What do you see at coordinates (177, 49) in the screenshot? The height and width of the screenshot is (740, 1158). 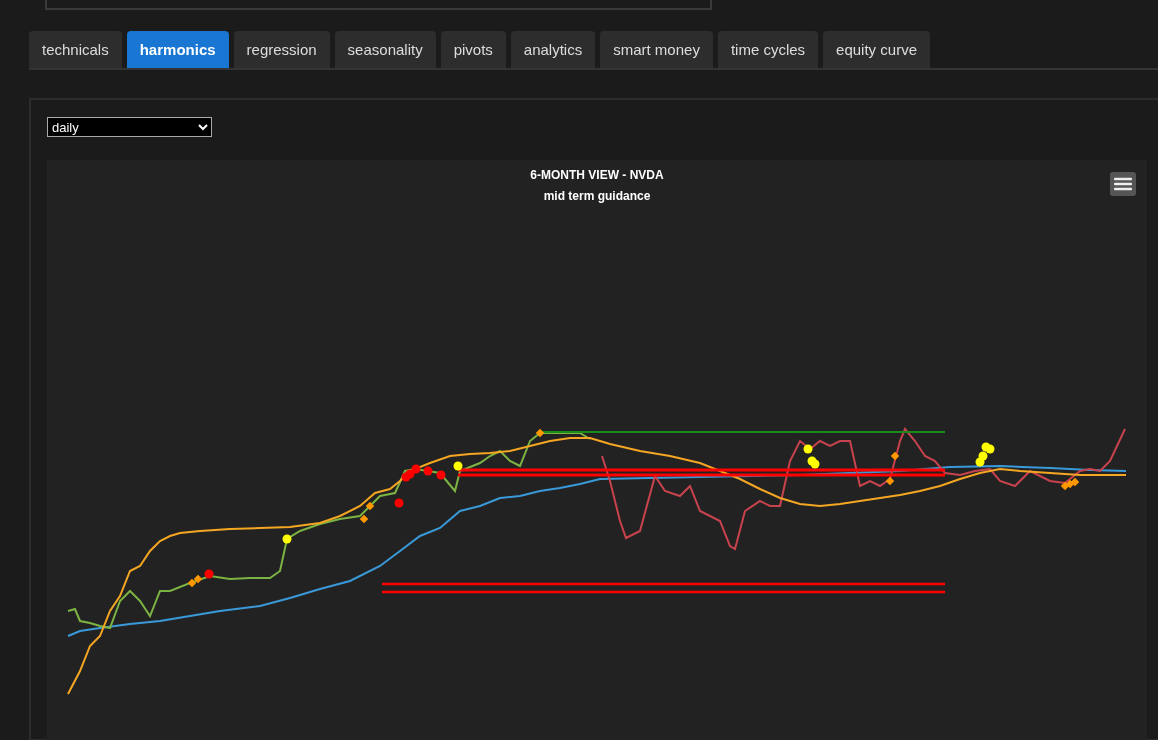 I see `tab: harmonics` at bounding box center [177, 49].